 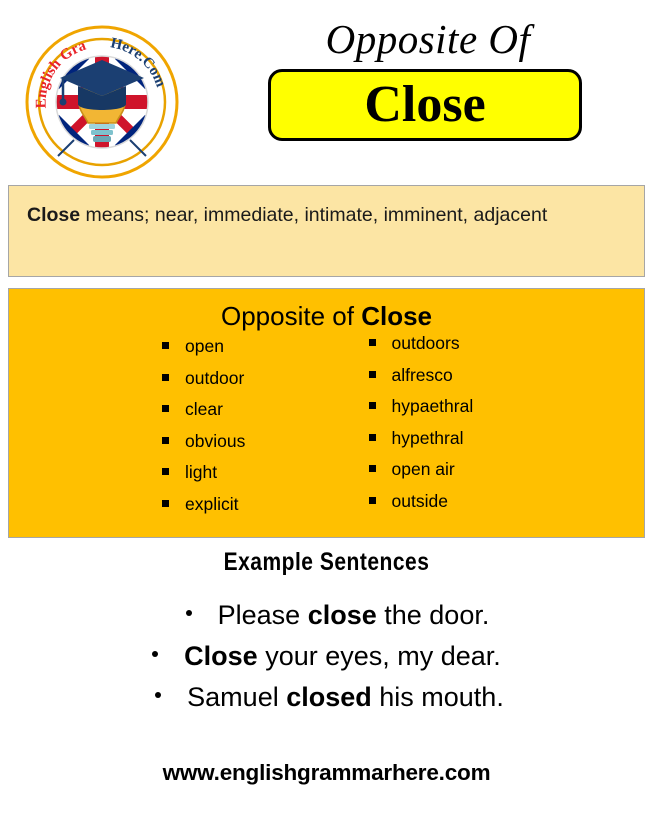 I want to click on opposites-title-word: Close, so click(x=396, y=316).